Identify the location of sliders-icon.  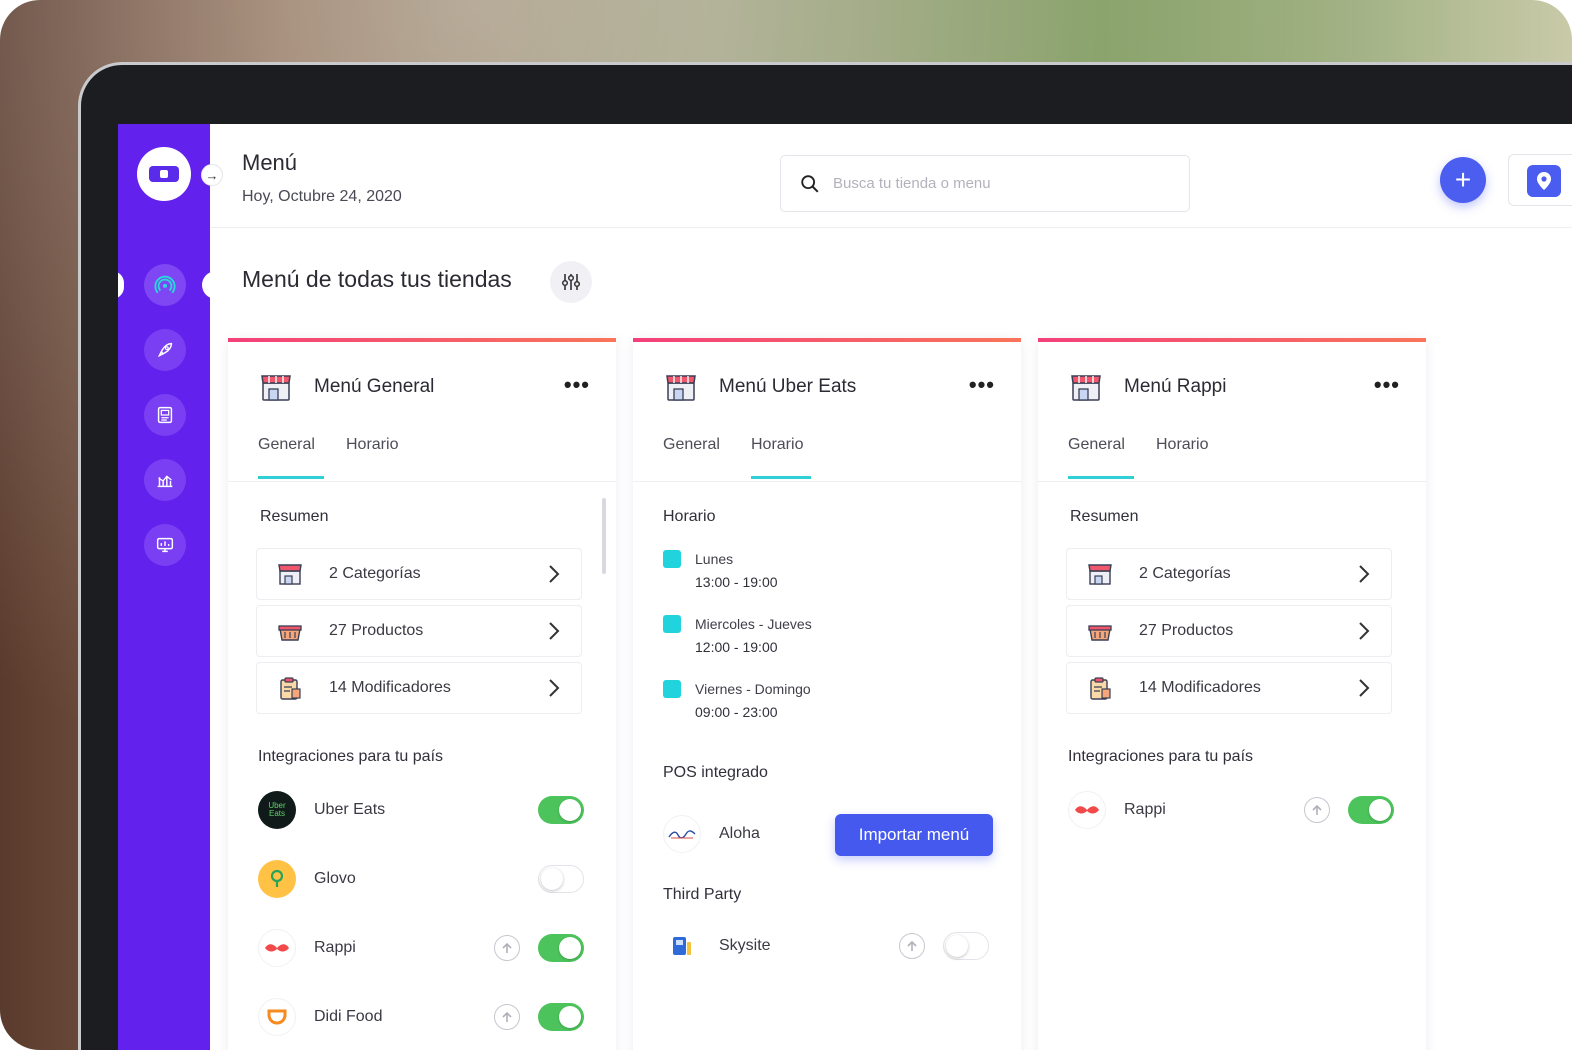
(571, 282).